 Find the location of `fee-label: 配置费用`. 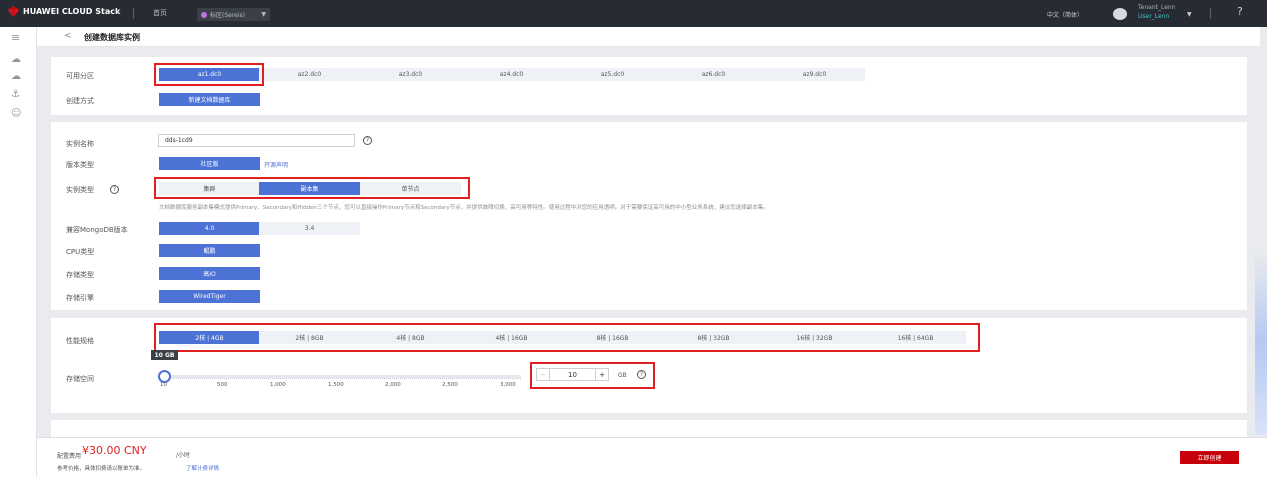

fee-label: 配置费用 is located at coordinates (69, 456).